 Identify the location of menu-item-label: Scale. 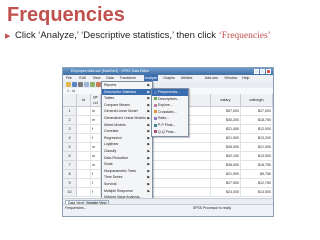
(108, 164).